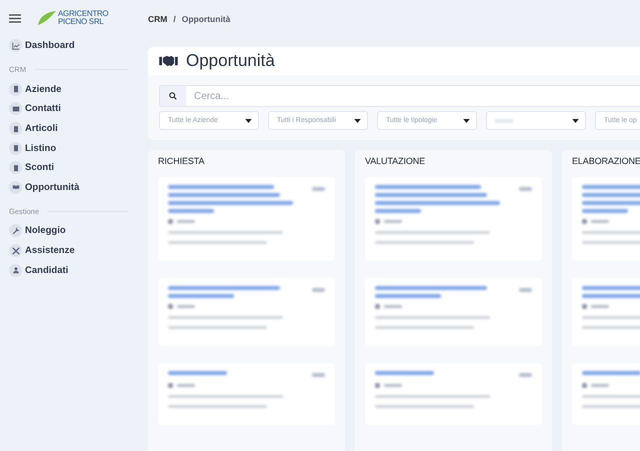 The height and width of the screenshot is (451, 640). What do you see at coordinates (68, 148) in the screenshot?
I see `sidebar-item: Listino` at bounding box center [68, 148].